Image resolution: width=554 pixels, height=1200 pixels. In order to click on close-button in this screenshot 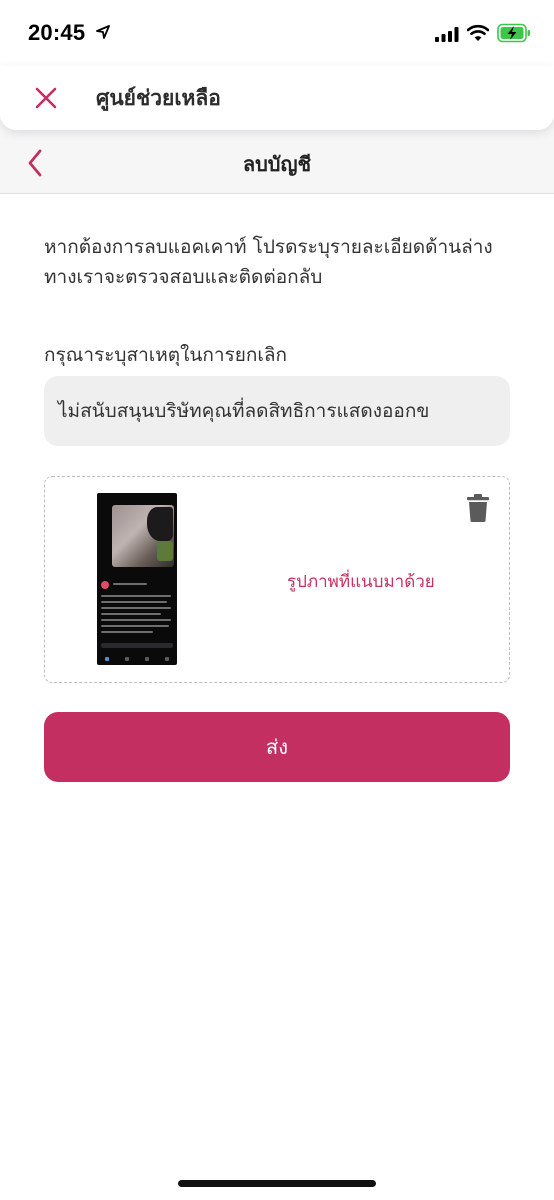, I will do `click(46, 98)`.